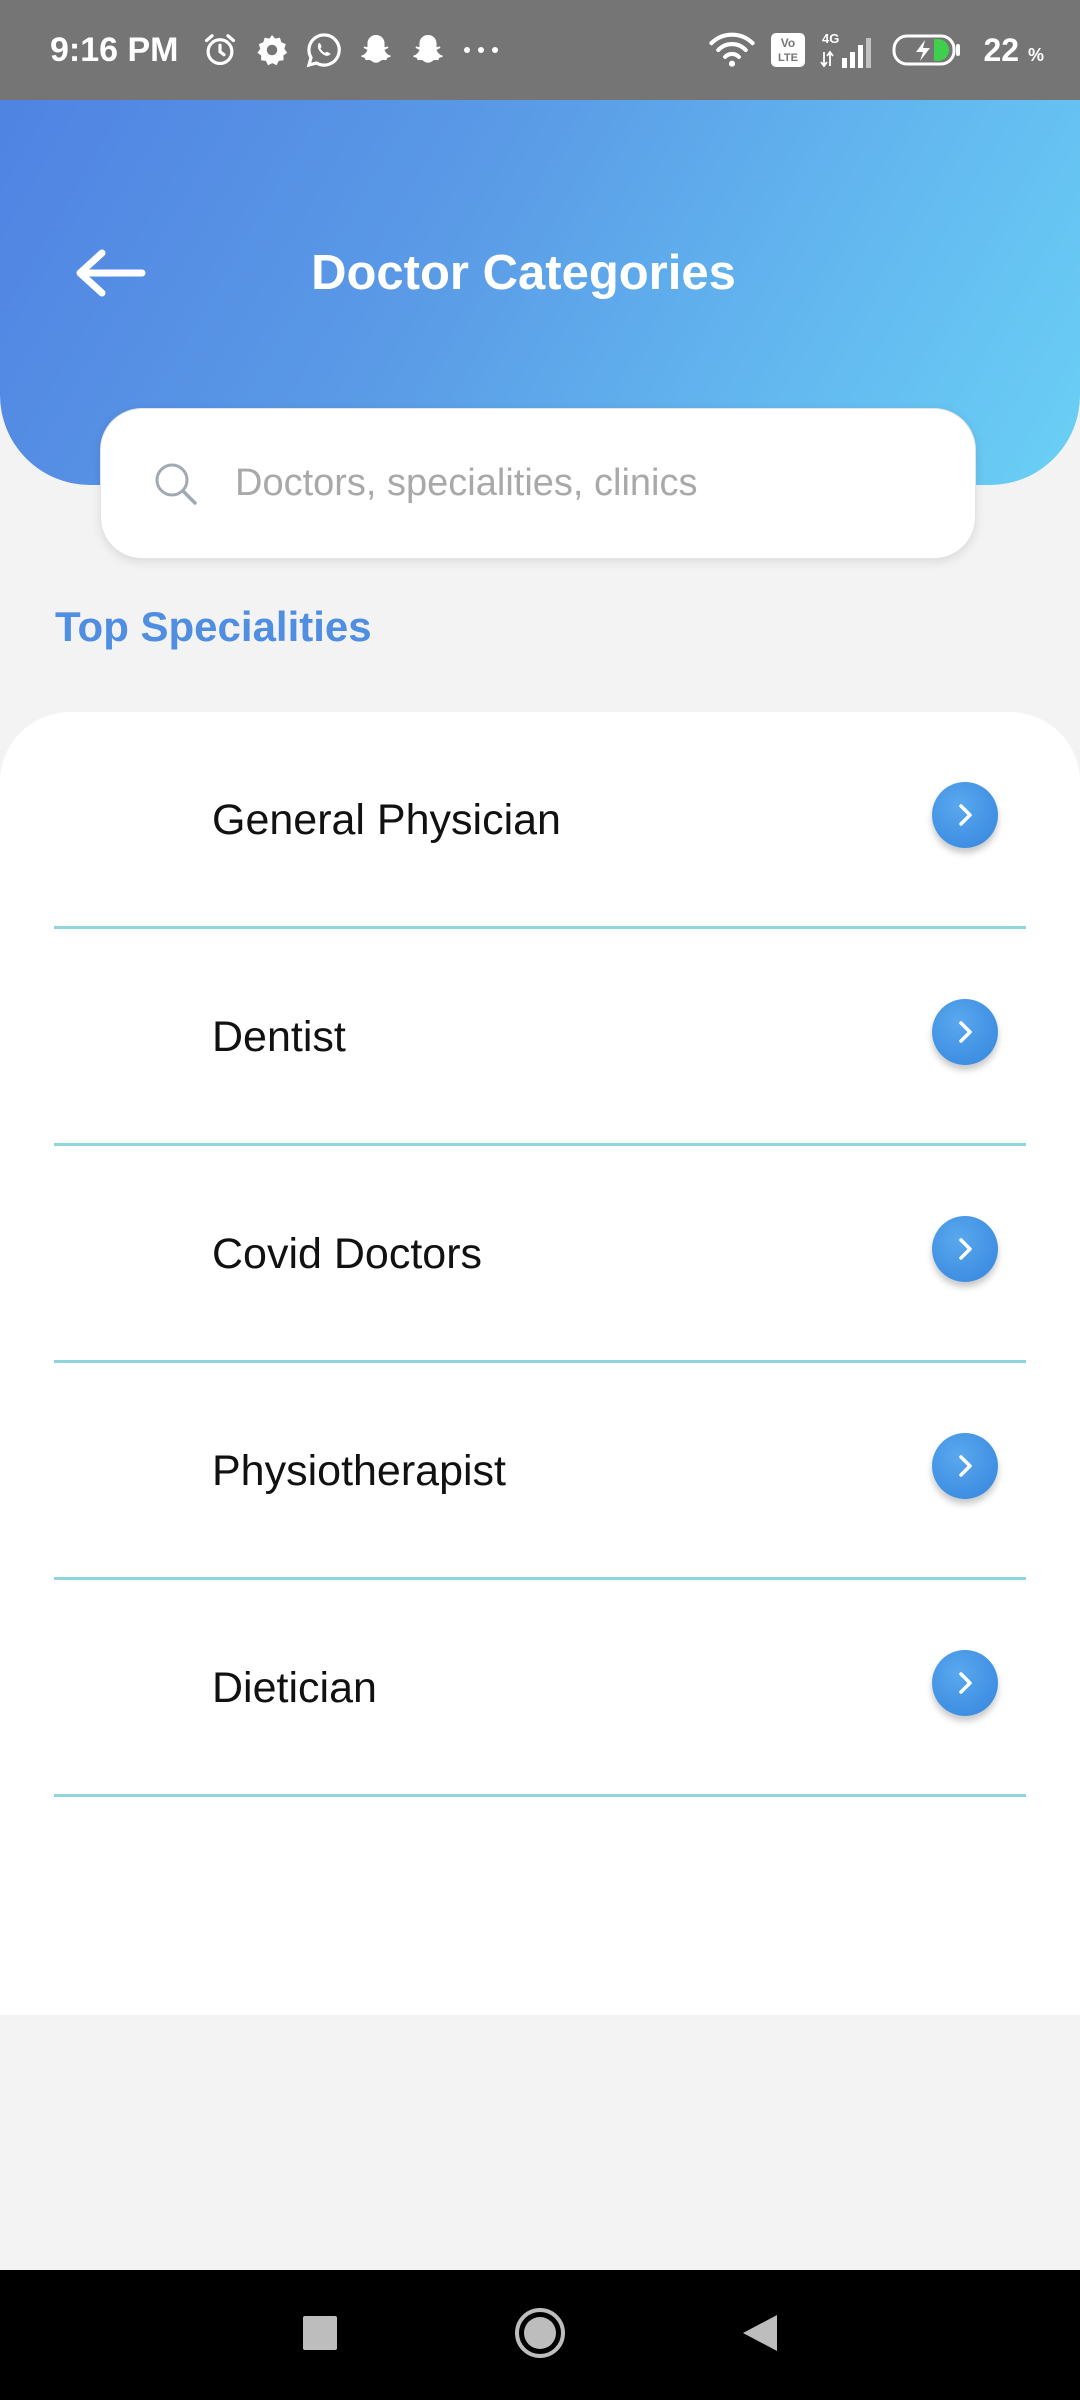  What do you see at coordinates (386, 820) in the screenshot?
I see `list-item-label: General Physician` at bounding box center [386, 820].